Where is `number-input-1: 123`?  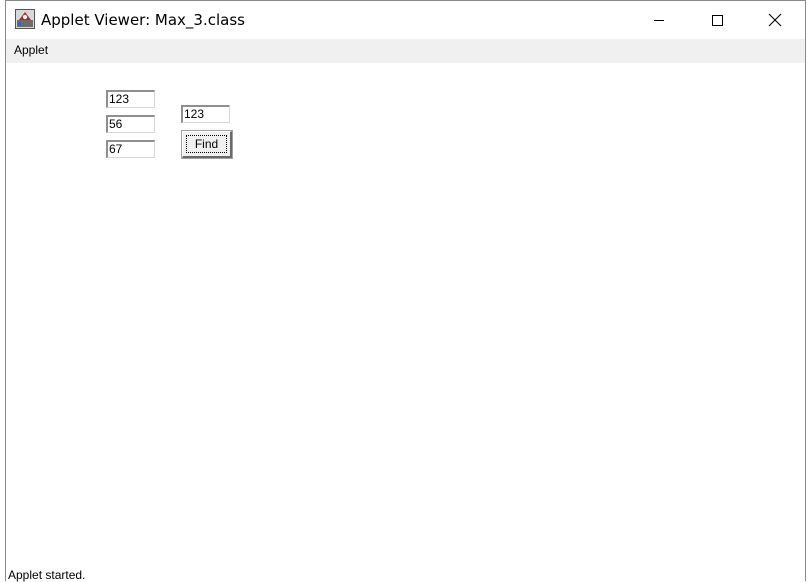
number-input-1: 123 is located at coordinates (130, 99).